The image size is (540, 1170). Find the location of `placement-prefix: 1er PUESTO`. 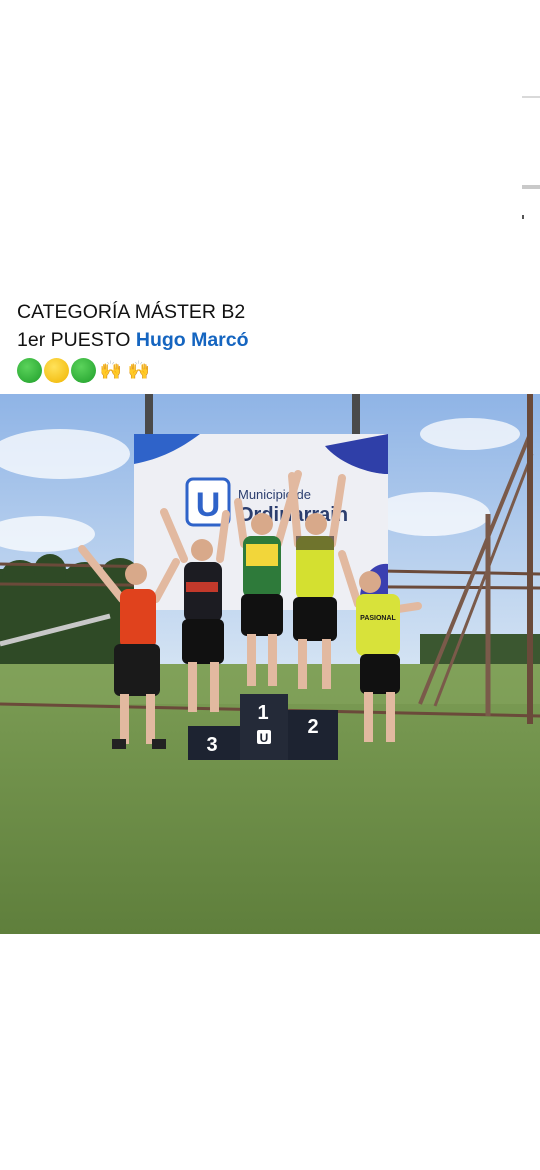

placement-prefix: 1er PUESTO is located at coordinates (76, 340).